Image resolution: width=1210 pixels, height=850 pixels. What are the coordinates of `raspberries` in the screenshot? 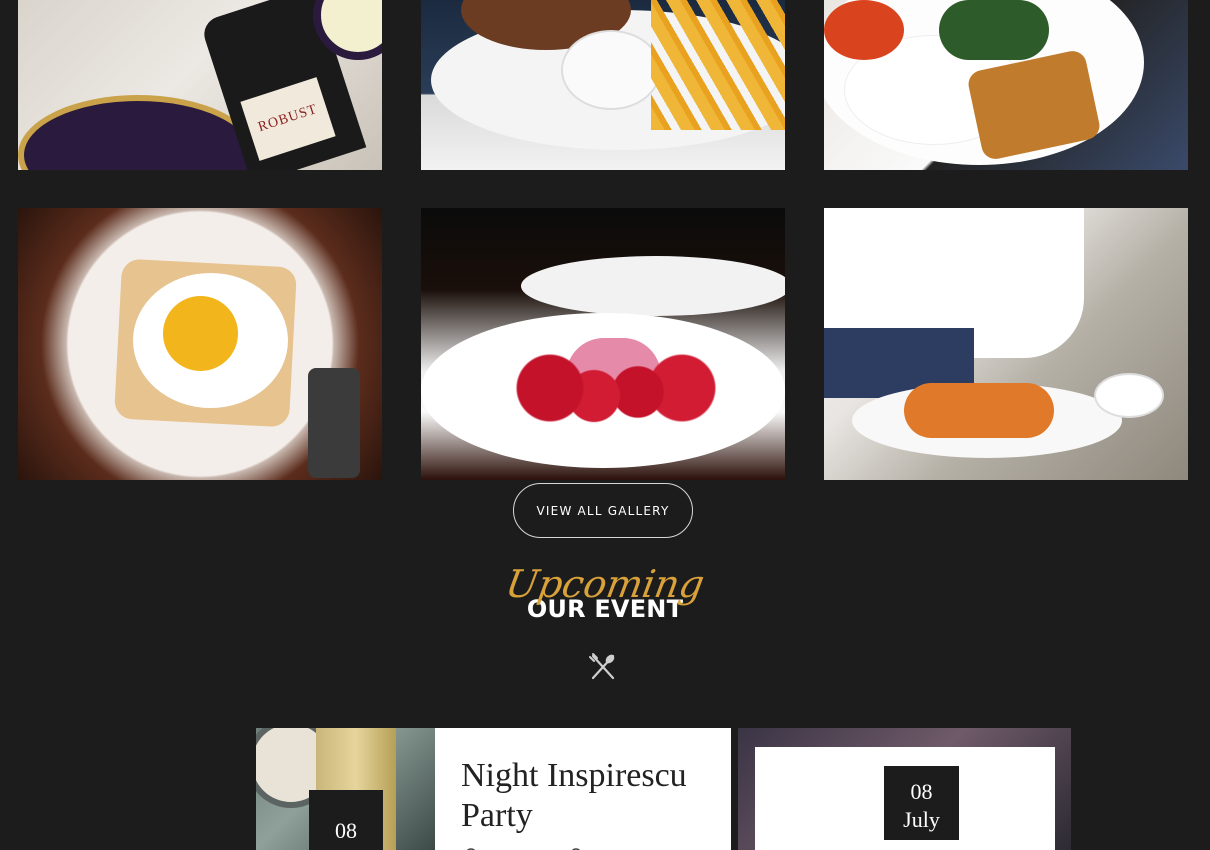 It's located at (616, 388).